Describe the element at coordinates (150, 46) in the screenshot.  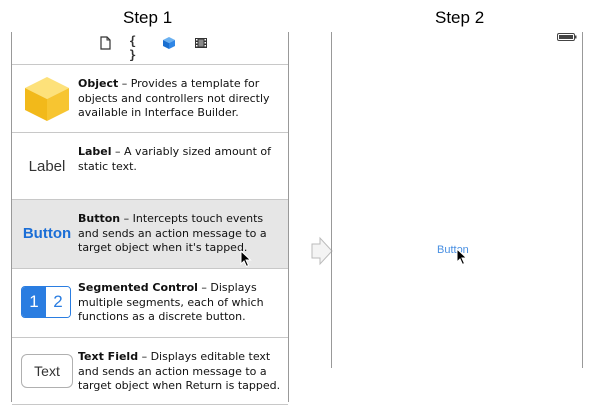
I see `library-tab-bar: { }` at that location.